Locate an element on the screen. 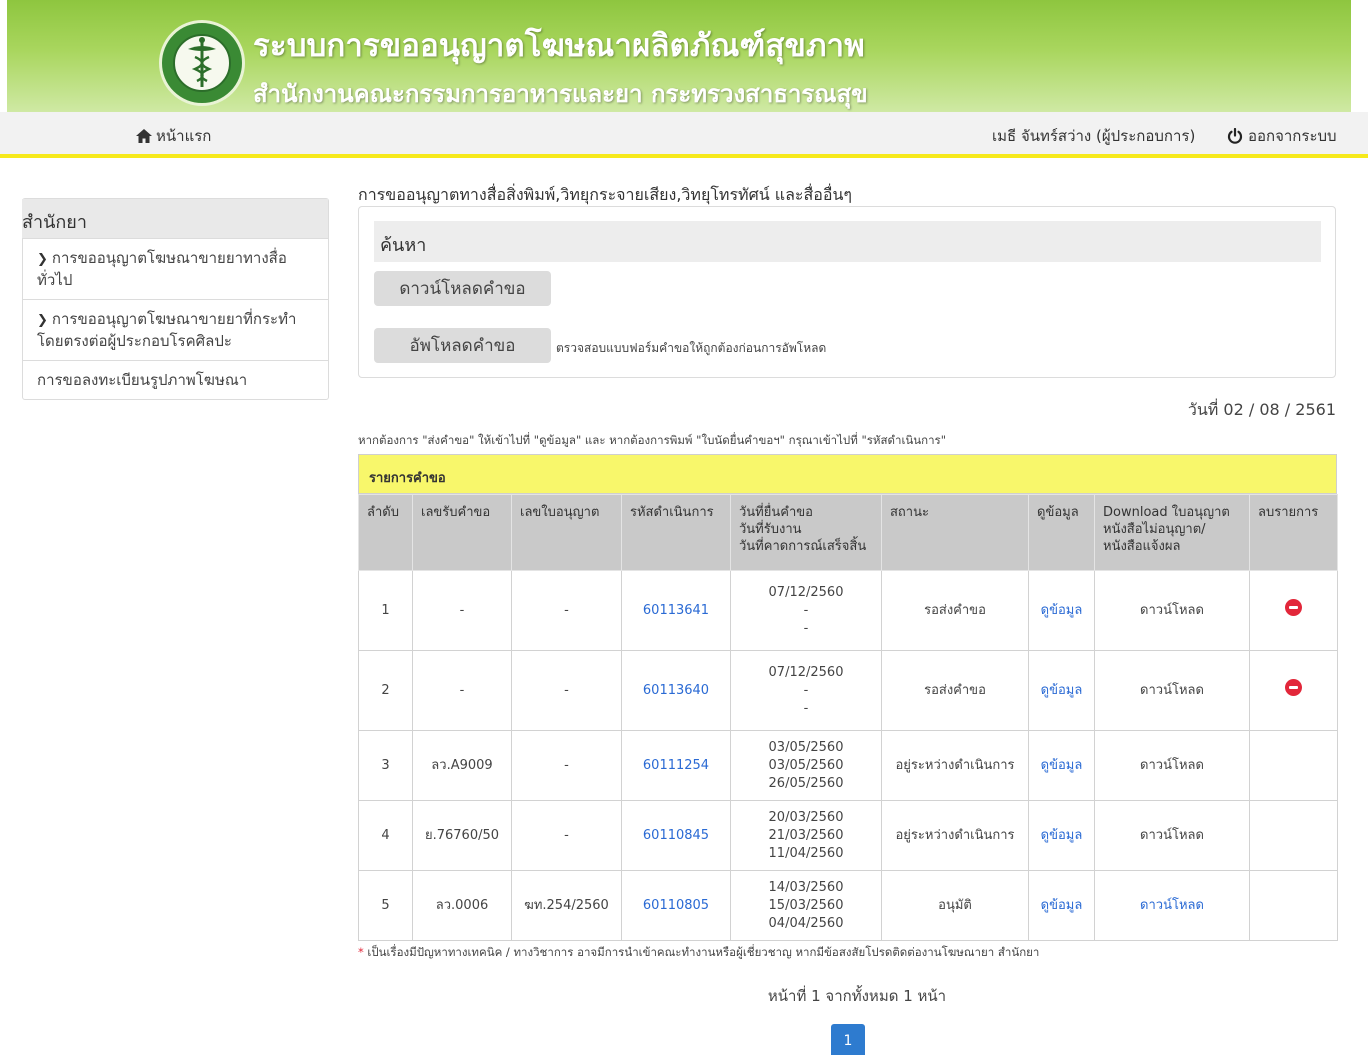 The image size is (1368, 1055). date-submitted: 03/05/2560 is located at coordinates (806, 747).